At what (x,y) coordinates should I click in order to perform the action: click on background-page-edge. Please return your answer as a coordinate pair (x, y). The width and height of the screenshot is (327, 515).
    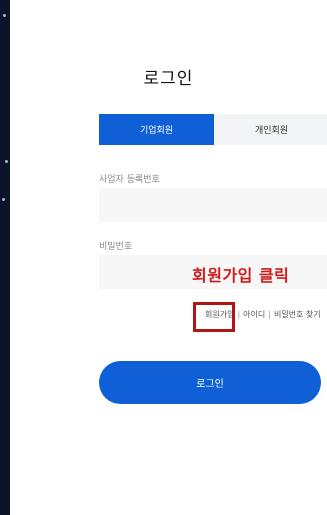
    Looking at the image, I should click on (5, 257).